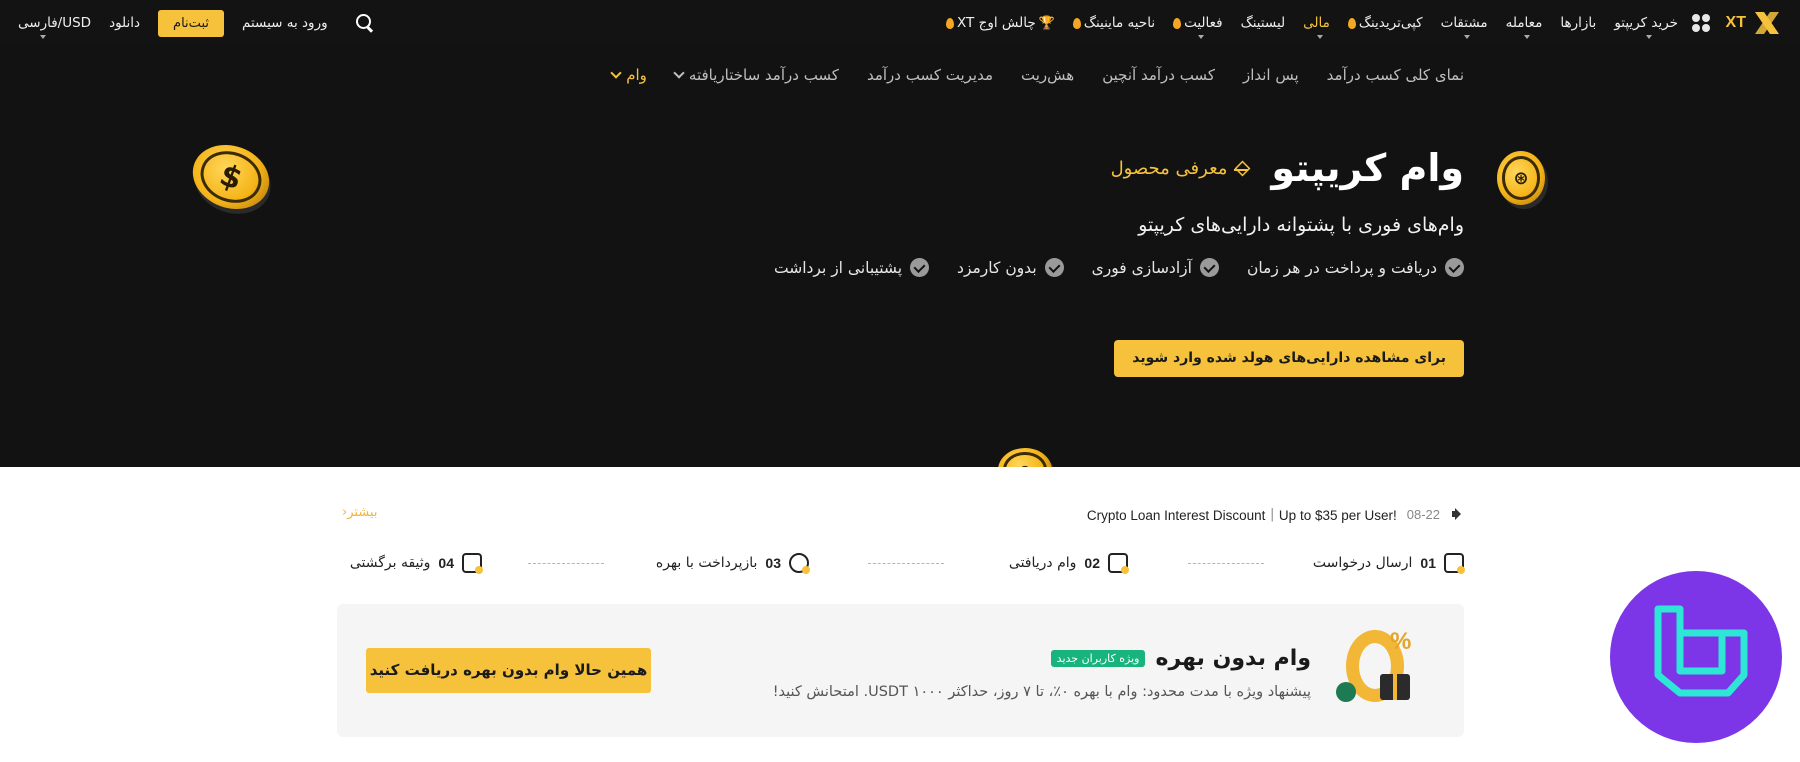 The image size is (1800, 762). What do you see at coordinates (763, 75) in the screenshot?
I see `subnav-structured-earn-label: کسب درآمد ساختاریافته` at bounding box center [763, 75].